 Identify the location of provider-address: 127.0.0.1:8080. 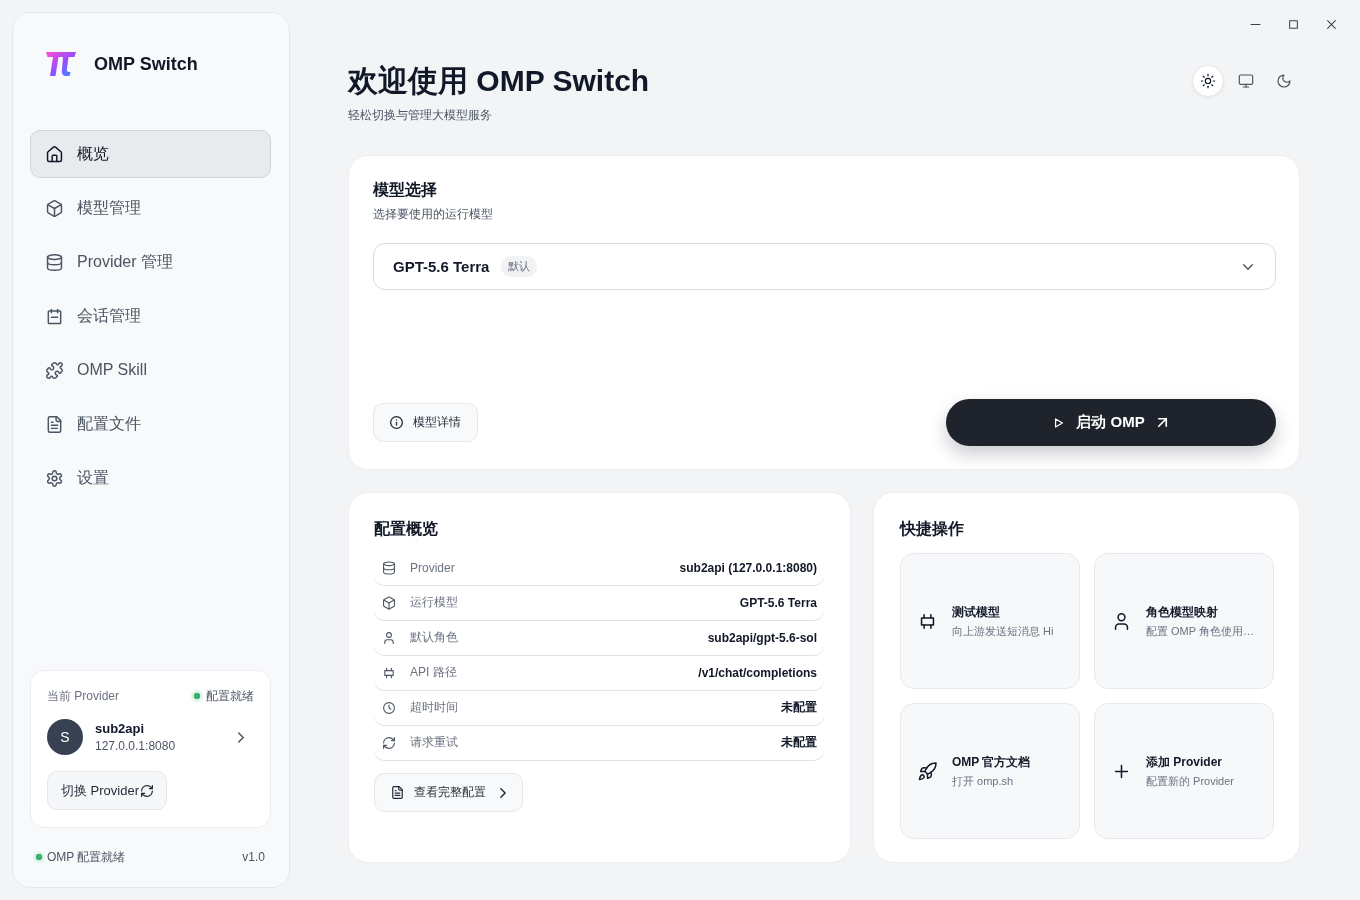
(136, 746).